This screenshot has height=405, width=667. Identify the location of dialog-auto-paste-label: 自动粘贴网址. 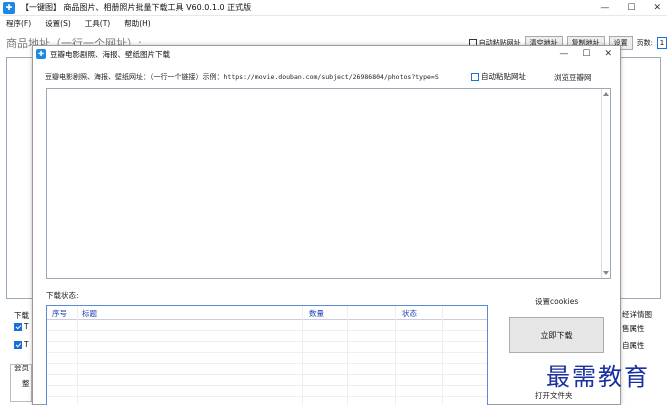
(503, 76).